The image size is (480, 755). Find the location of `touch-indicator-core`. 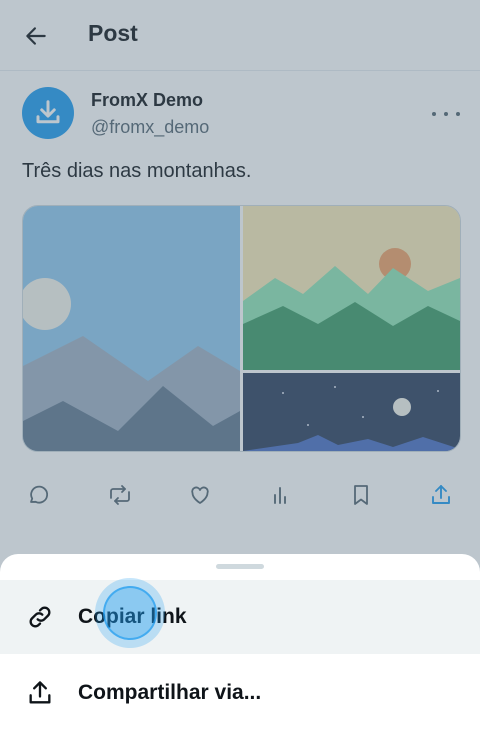

touch-indicator-core is located at coordinates (130, 613).